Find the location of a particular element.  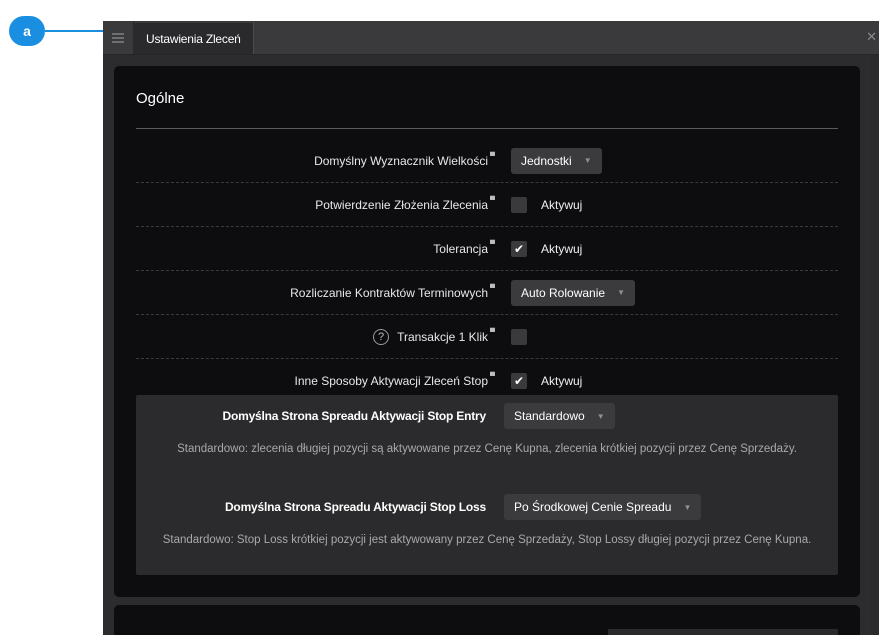

annotation-pointer is located at coordinates (75, 31).